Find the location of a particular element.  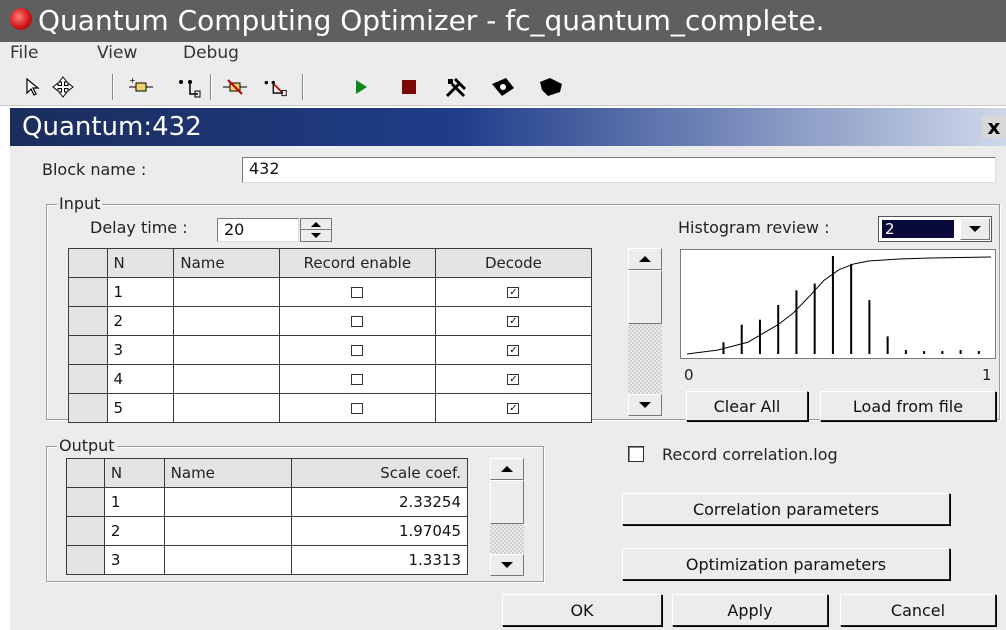

tools-icon is located at coordinates (457, 87).